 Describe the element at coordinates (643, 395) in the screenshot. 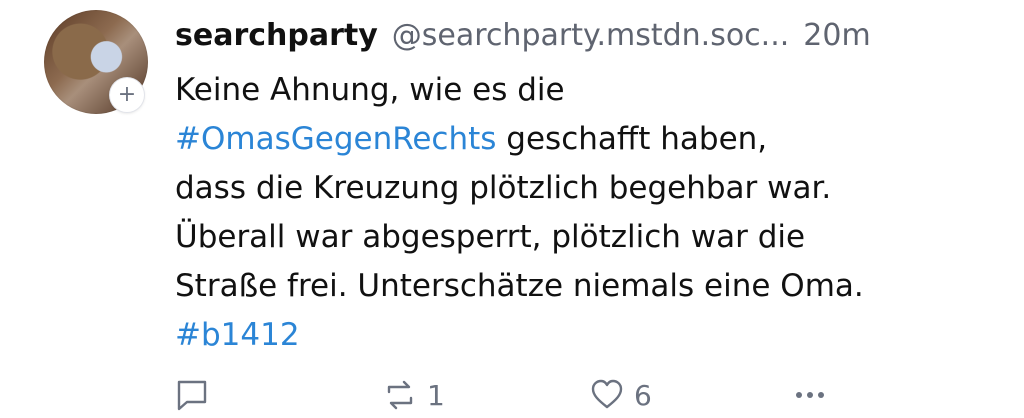

I see `favourite-count: 6` at that location.